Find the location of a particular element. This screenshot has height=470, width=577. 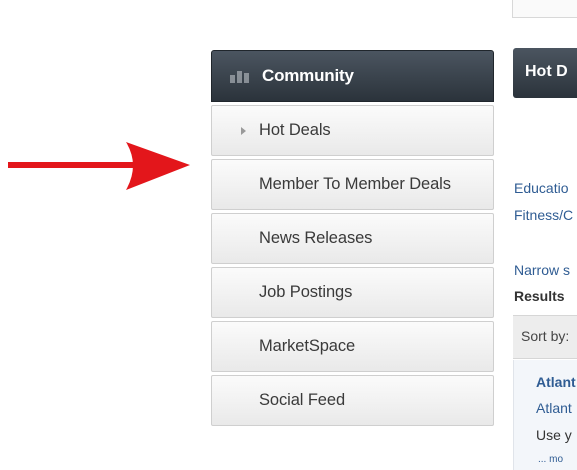

category-link-fitness: Fitness/C is located at coordinates (543, 215).